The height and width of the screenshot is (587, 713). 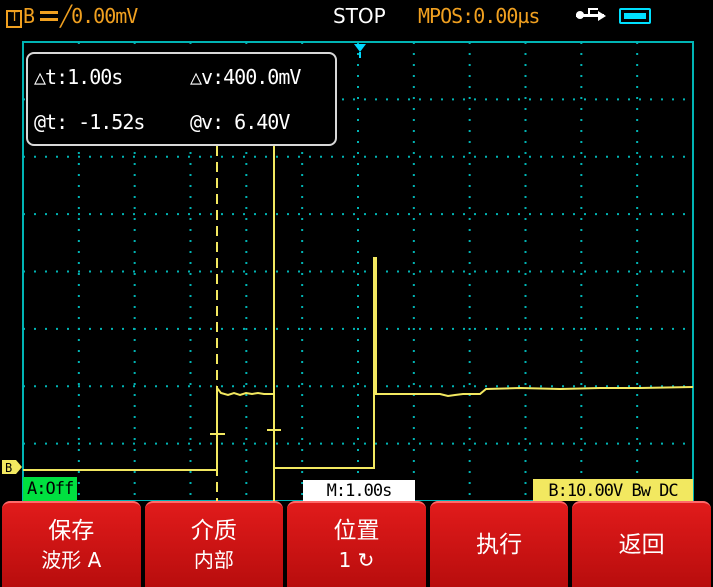 I want to click on cursor-ticks, so click(x=245, y=432).